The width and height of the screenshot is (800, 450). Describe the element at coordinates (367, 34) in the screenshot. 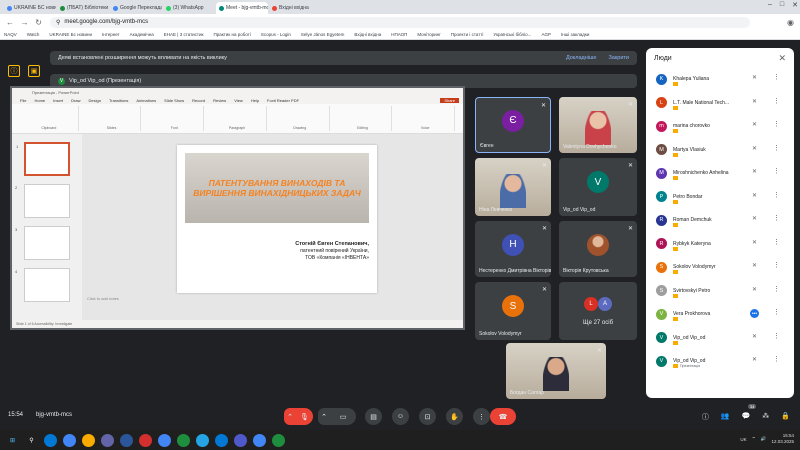

I see `bookmark-item: Вхідні вхідна` at that location.